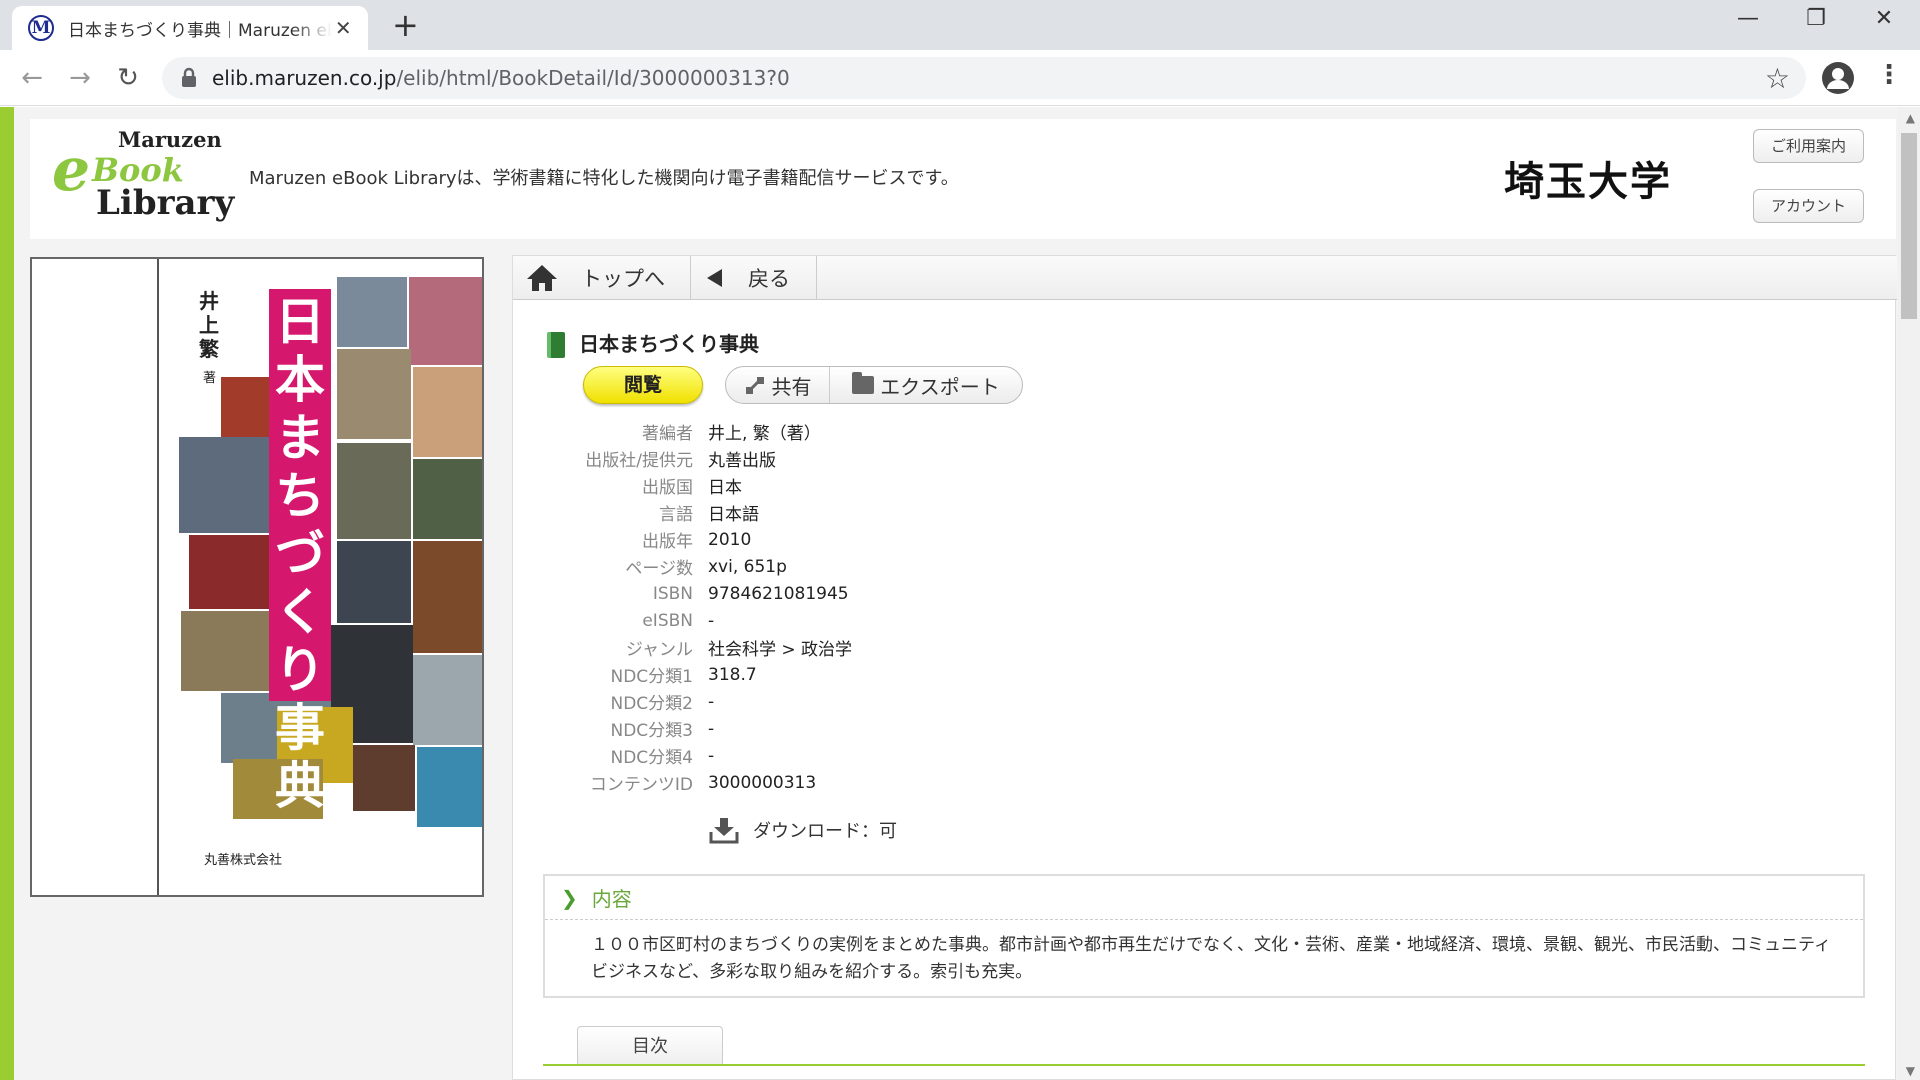 The height and width of the screenshot is (1080, 1920). Describe the element at coordinates (1910, 1071) in the screenshot. I see `scroll-down-arrow-icon: ▼` at that location.